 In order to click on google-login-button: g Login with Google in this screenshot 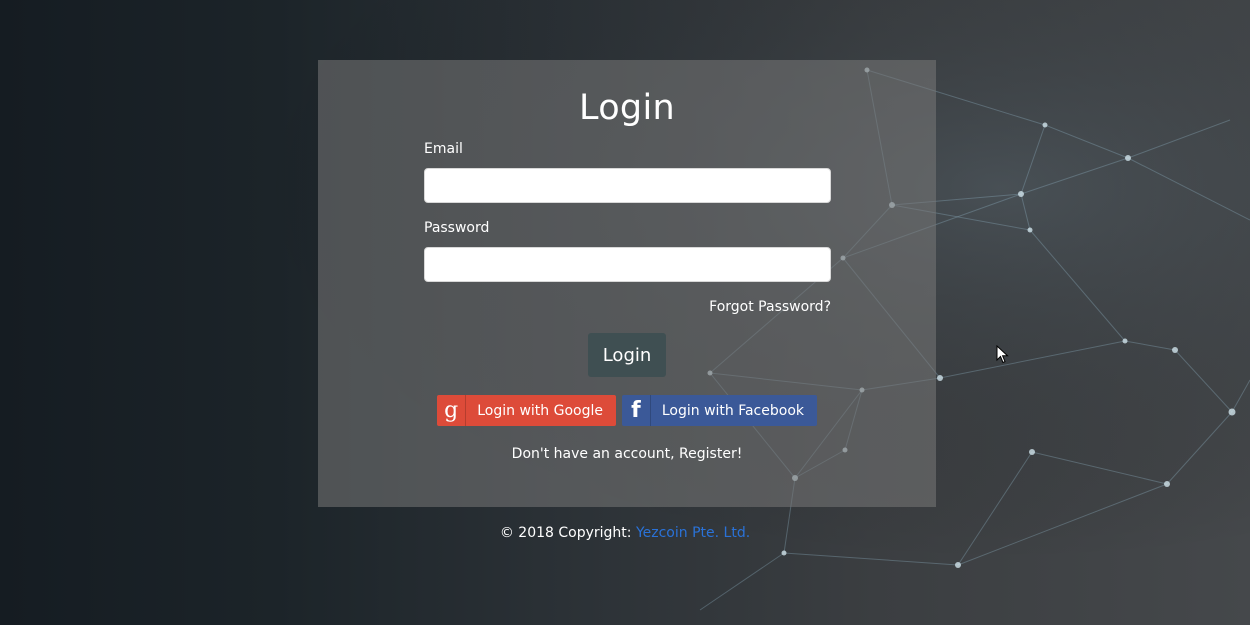, I will do `click(526, 410)`.